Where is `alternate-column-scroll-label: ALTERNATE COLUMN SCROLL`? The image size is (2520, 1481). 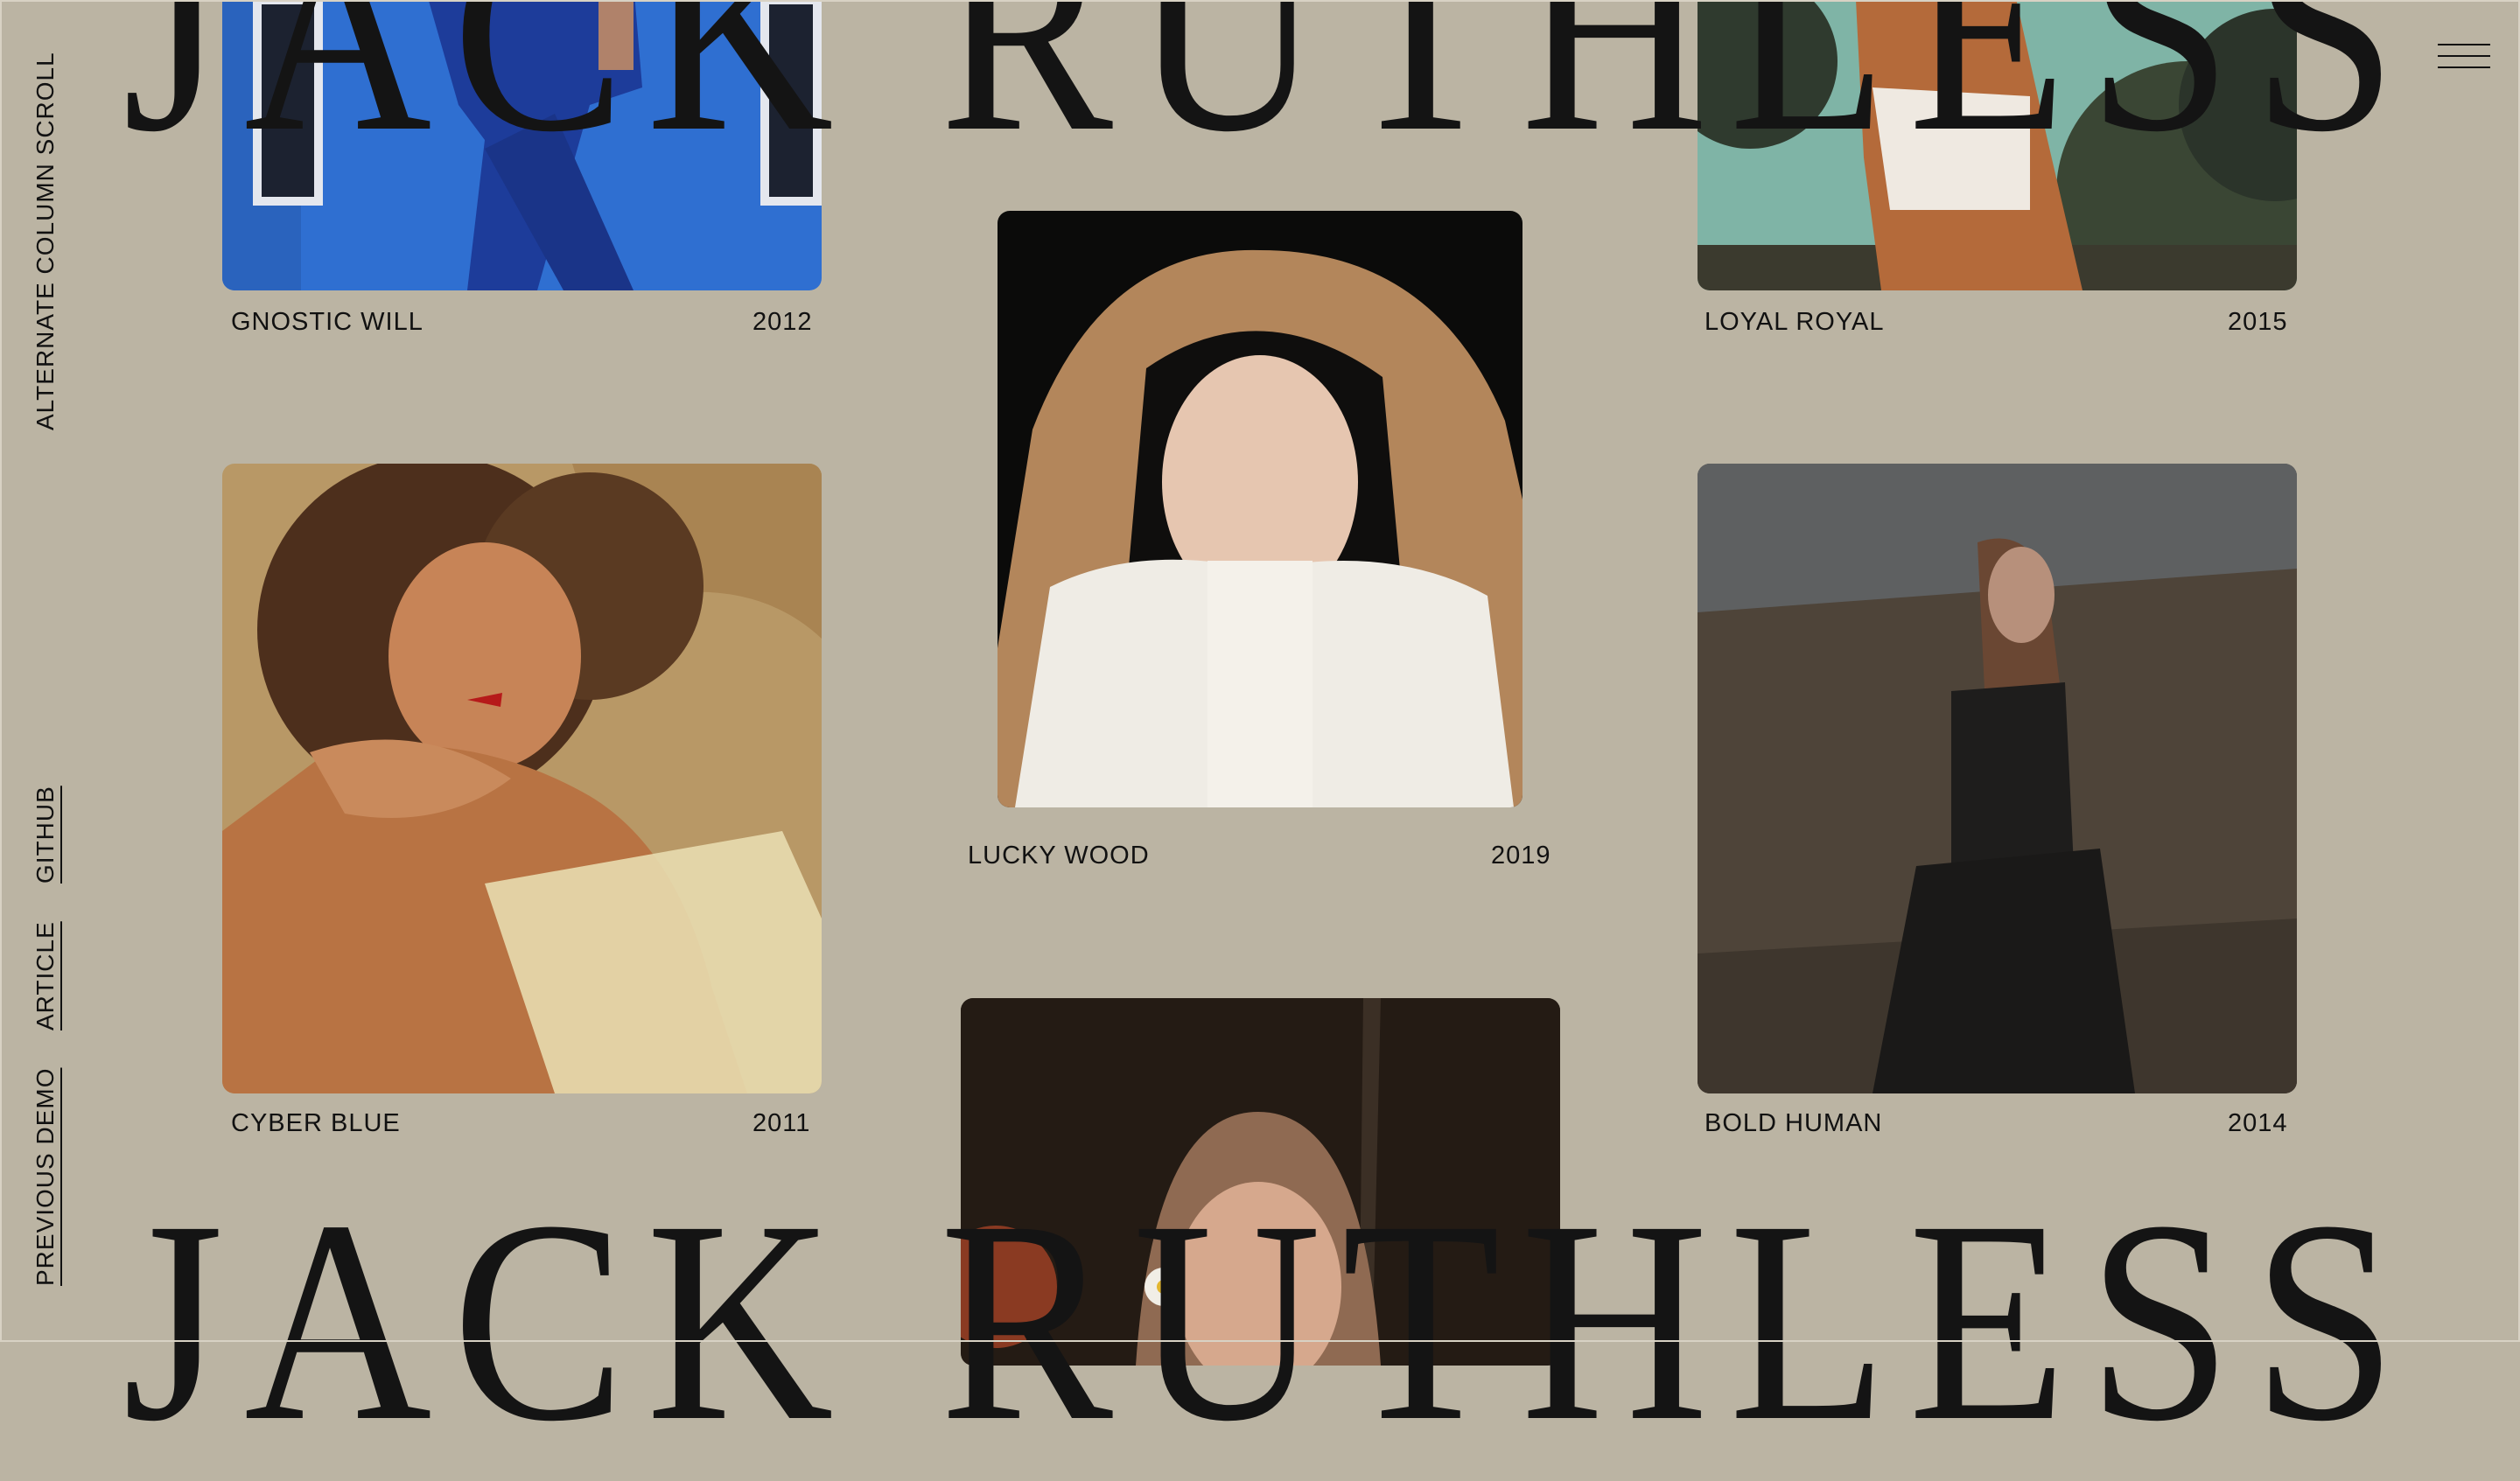
alternate-column-scroll-label: ALTERNATE COLUMN SCROLL is located at coordinates (45, 241).